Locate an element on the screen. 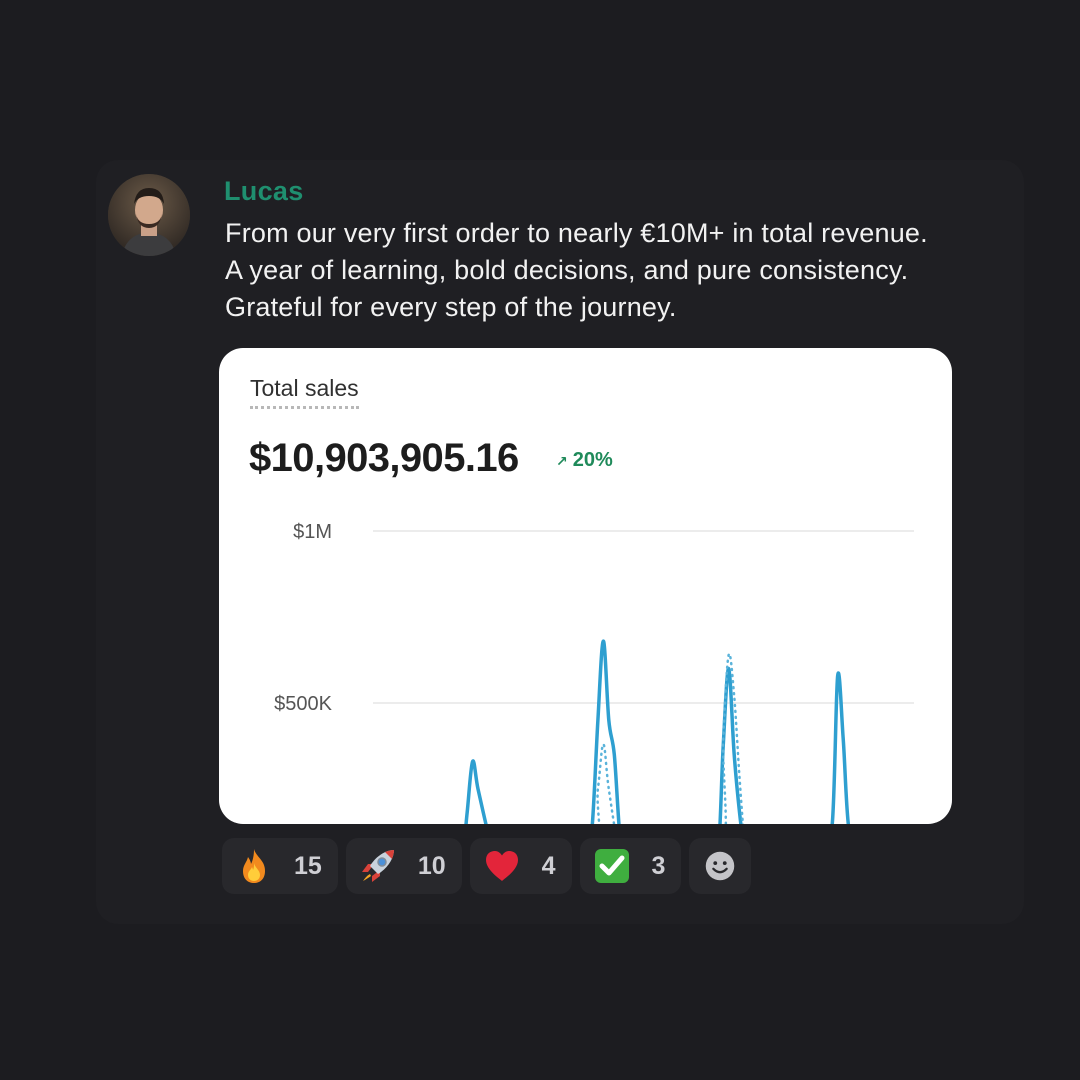 The image size is (1080, 1080). avatar is located at coordinates (149, 215).